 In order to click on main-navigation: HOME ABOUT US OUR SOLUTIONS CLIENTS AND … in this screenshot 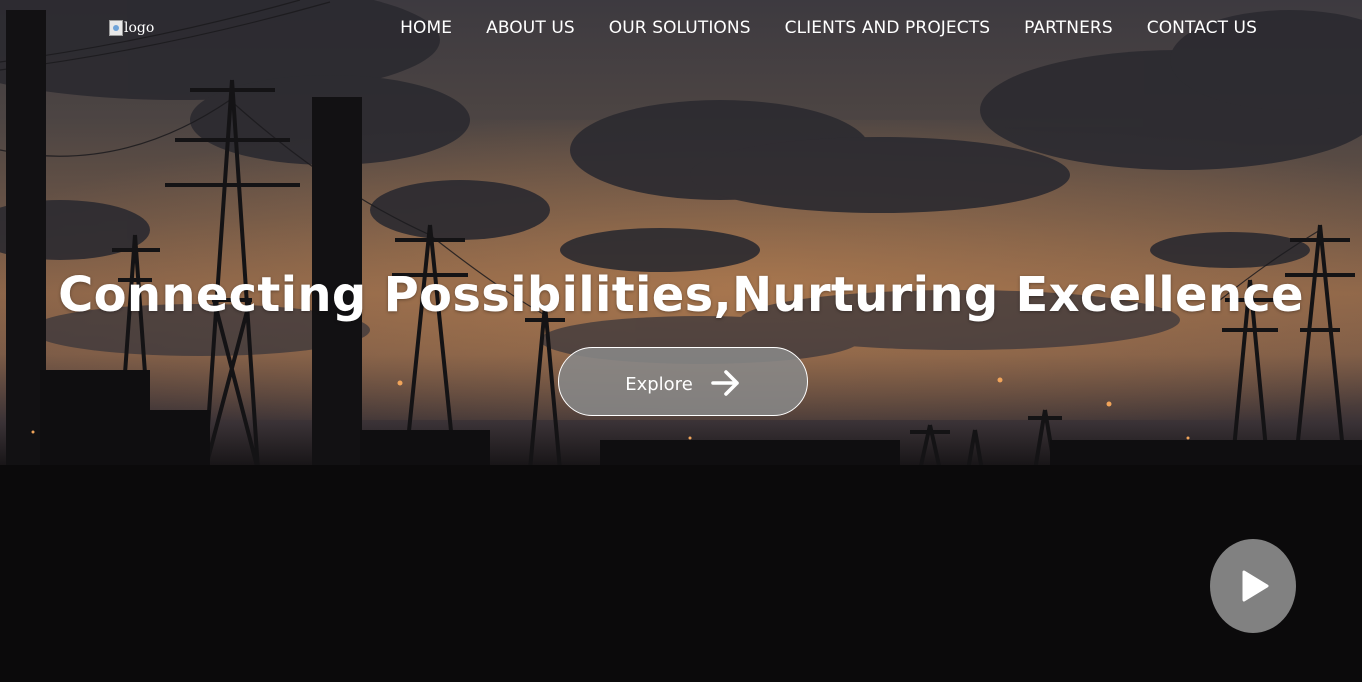, I will do `click(828, 28)`.